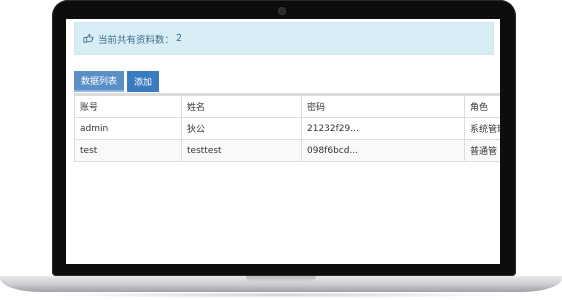 The height and width of the screenshot is (300, 562). Describe the element at coordinates (241, 106) in the screenshot. I see `header-name: 姓名` at that location.